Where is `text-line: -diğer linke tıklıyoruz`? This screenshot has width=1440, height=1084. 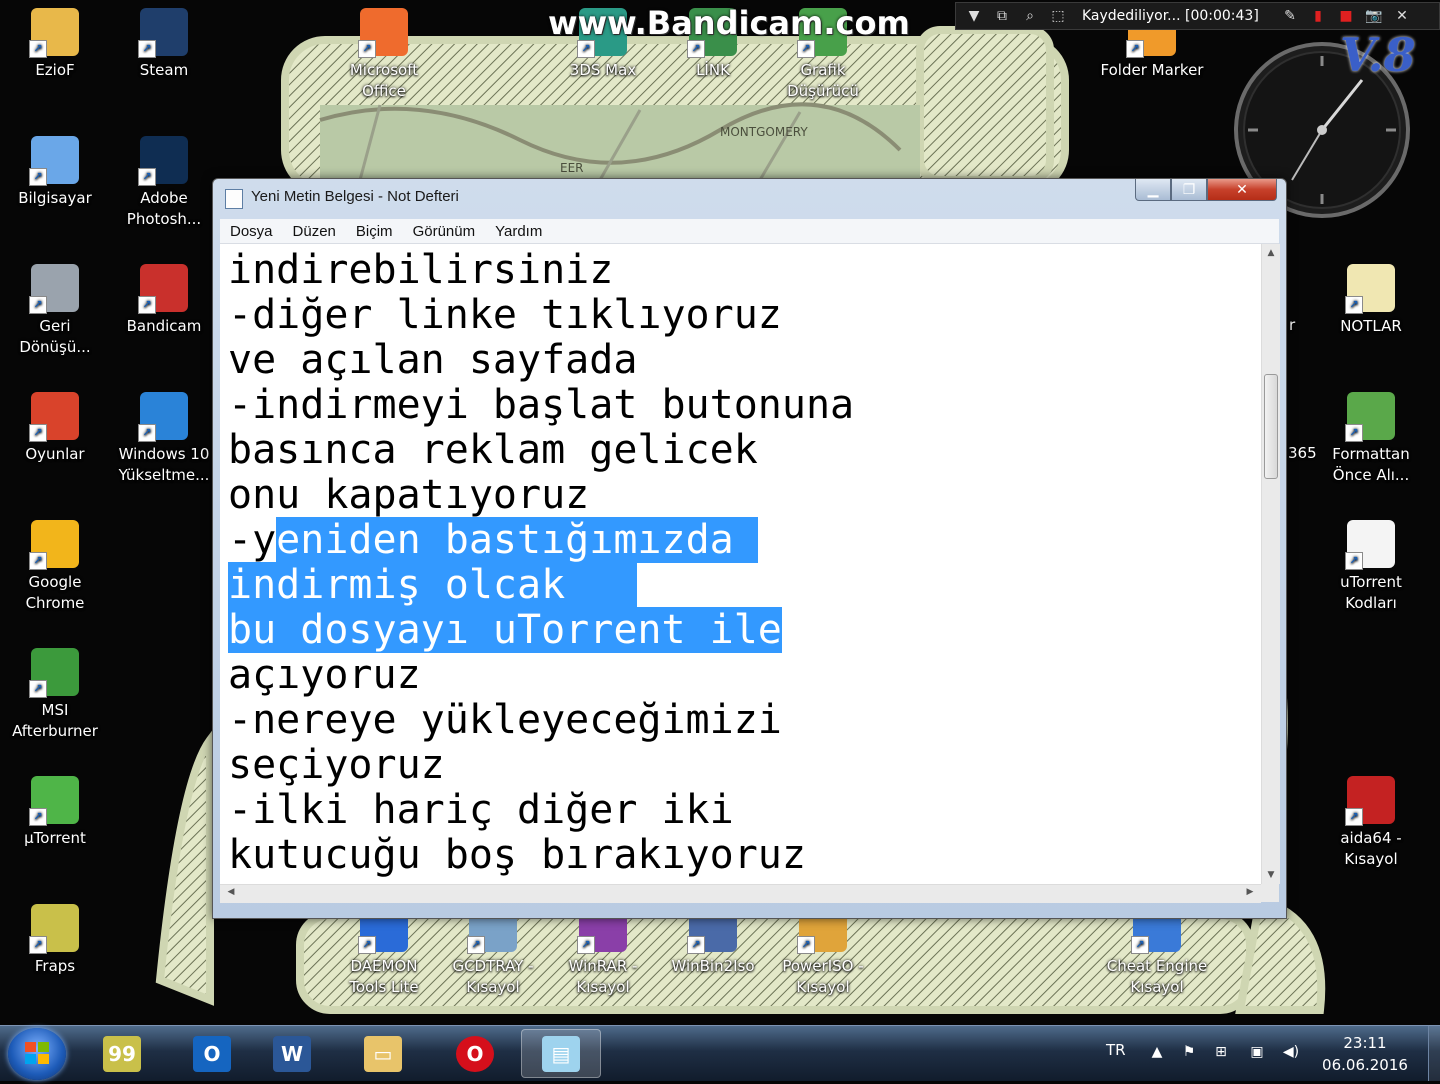
text-line: -diğer linke tıklıyoruz is located at coordinates (744, 315).